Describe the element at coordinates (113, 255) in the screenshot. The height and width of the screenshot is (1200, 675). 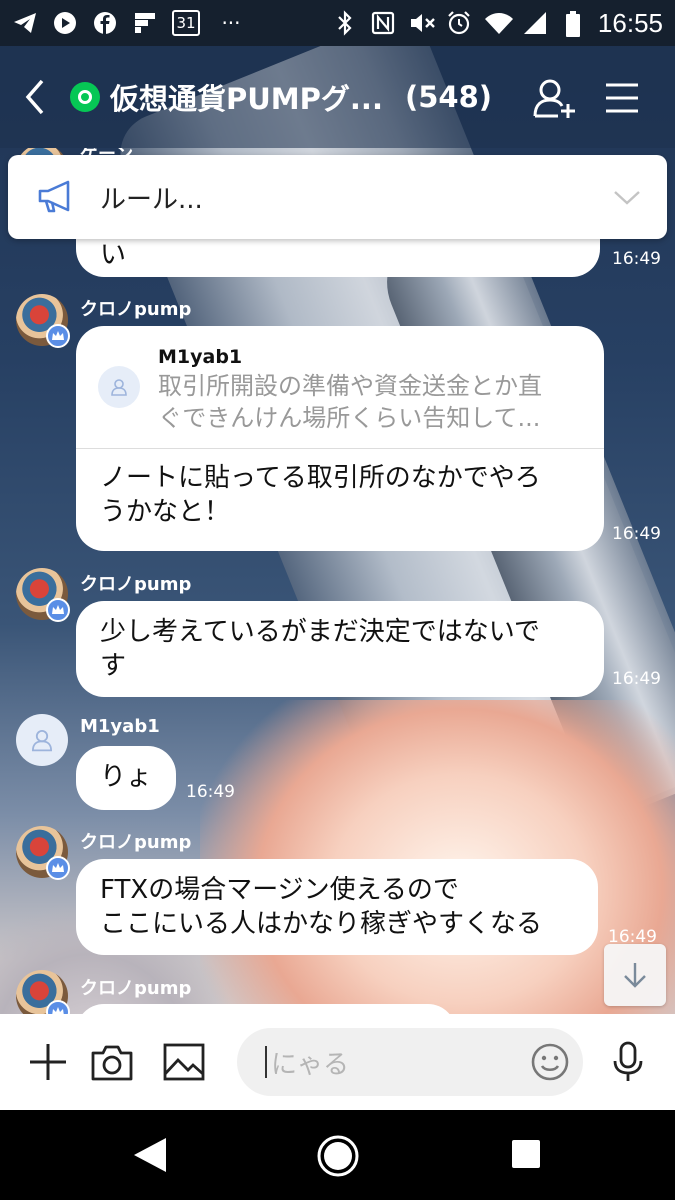
I see `message-text: い` at that location.